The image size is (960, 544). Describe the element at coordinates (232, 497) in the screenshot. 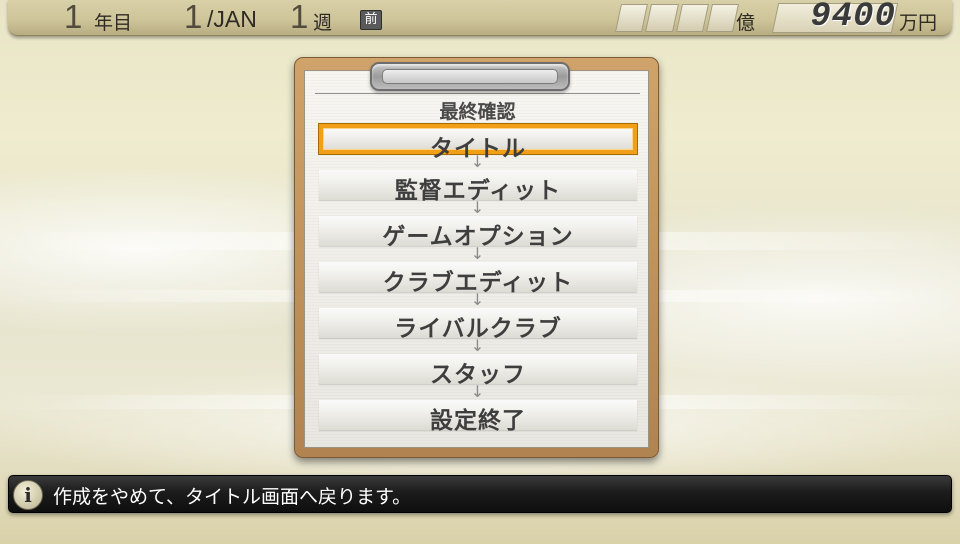

I see `info-message: 作成をやめて、タイトル画面へ戻ります。` at that location.